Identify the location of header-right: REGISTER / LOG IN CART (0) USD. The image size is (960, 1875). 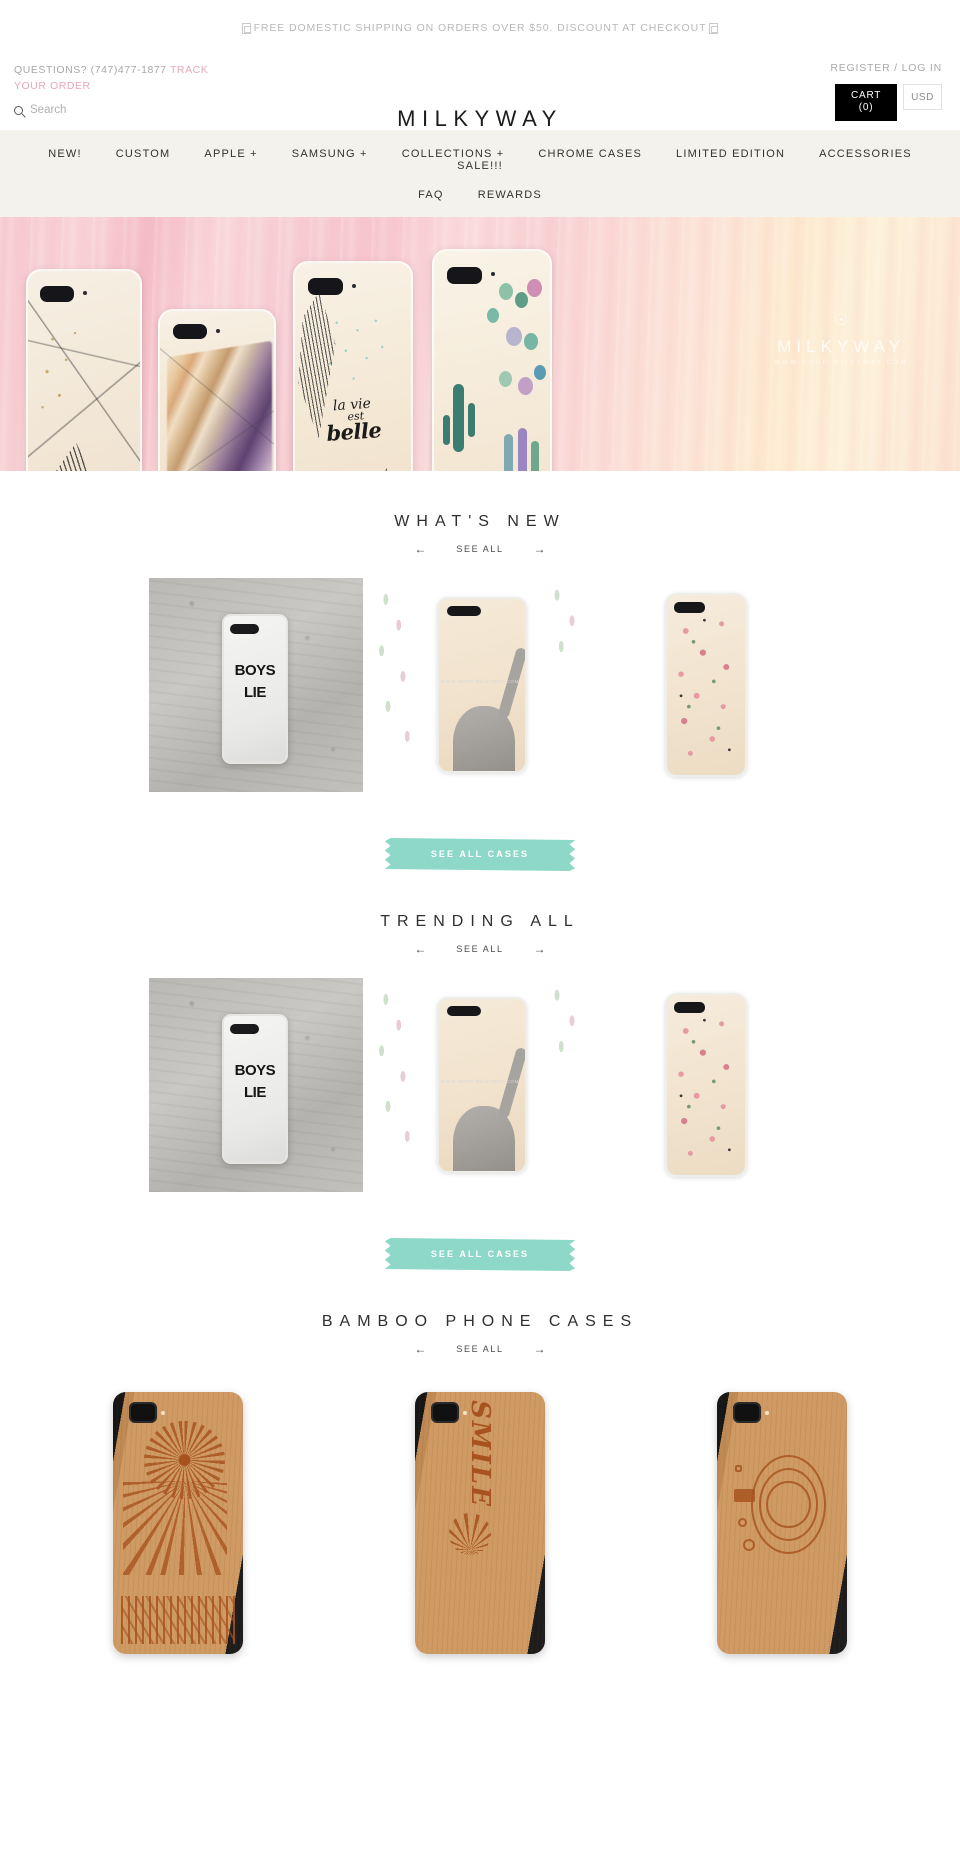
(886, 91).